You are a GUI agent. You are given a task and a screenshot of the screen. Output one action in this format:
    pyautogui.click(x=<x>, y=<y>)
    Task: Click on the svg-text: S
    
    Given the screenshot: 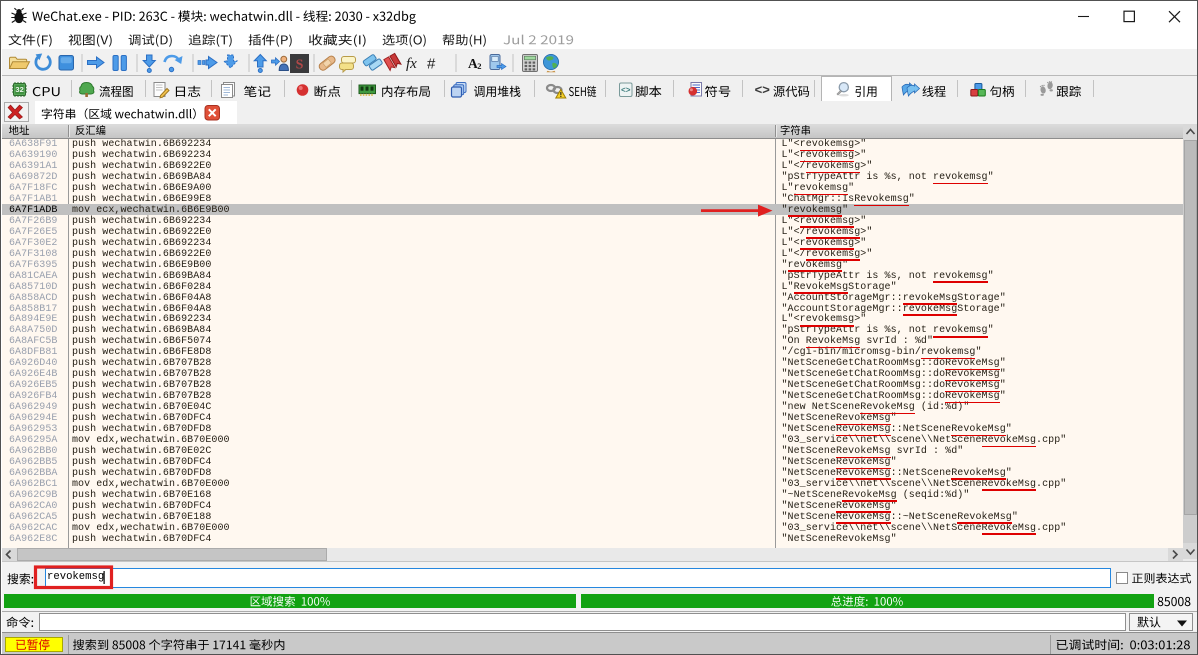 What is the action you would take?
    pyautogui.click(x=300, y=65)
    